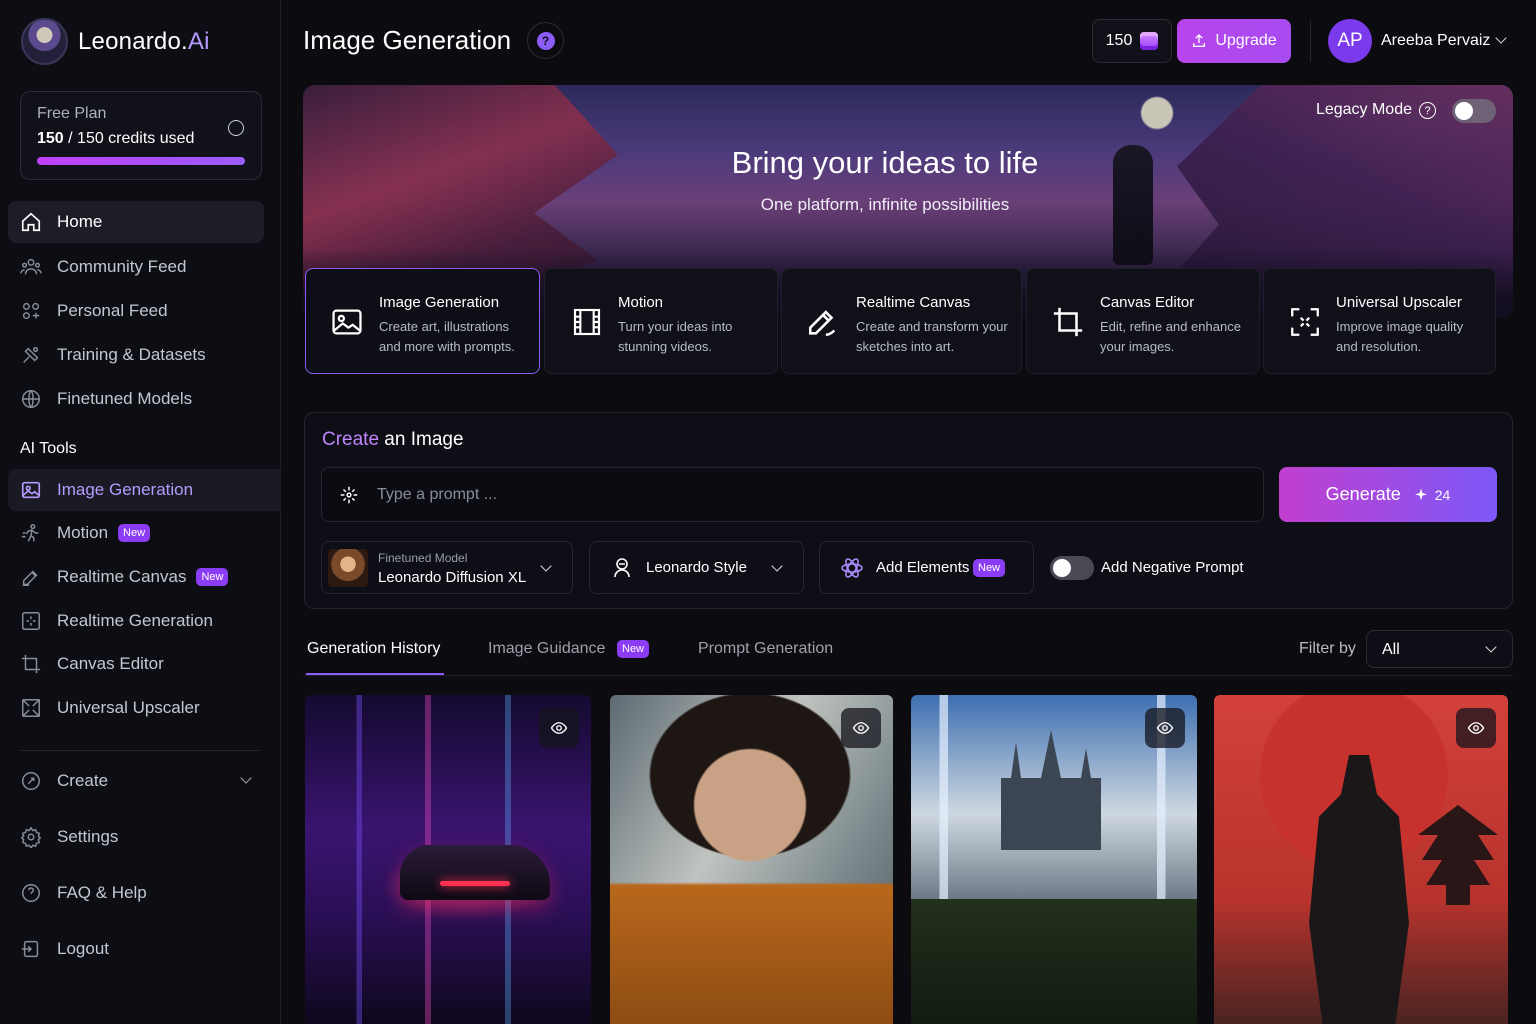  I want to click on avatar: AP, so click(1350, 41).